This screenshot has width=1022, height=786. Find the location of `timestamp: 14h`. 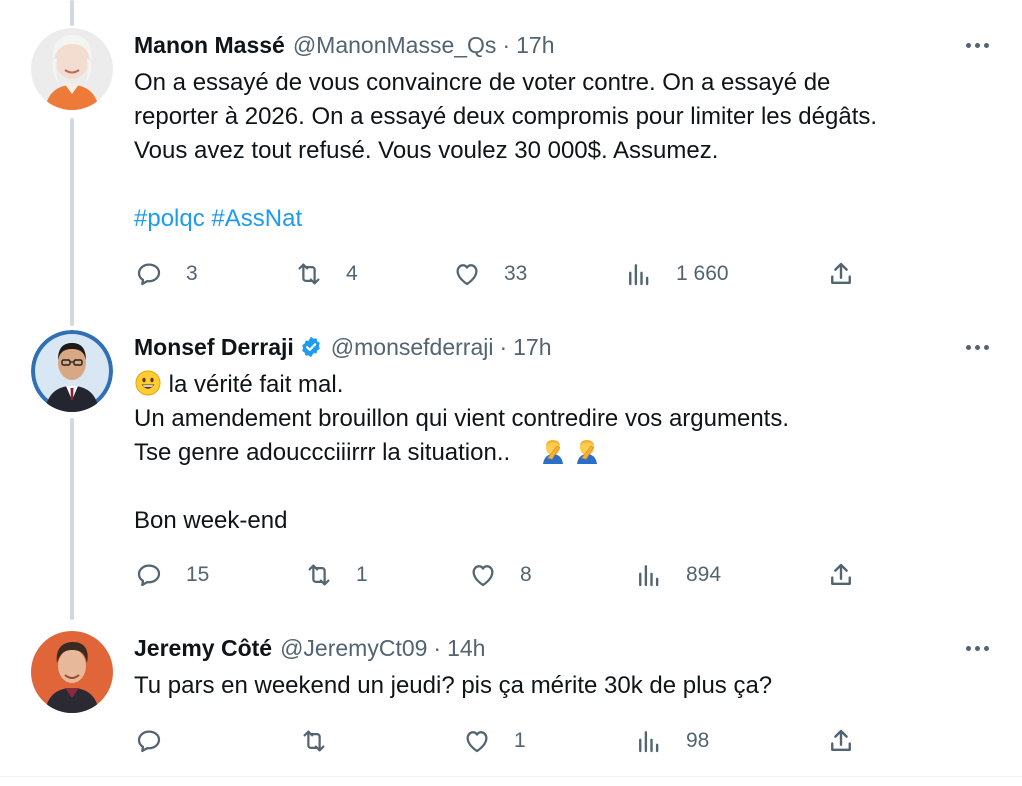

timestamp: 14h is located at coordinates (466, 648).